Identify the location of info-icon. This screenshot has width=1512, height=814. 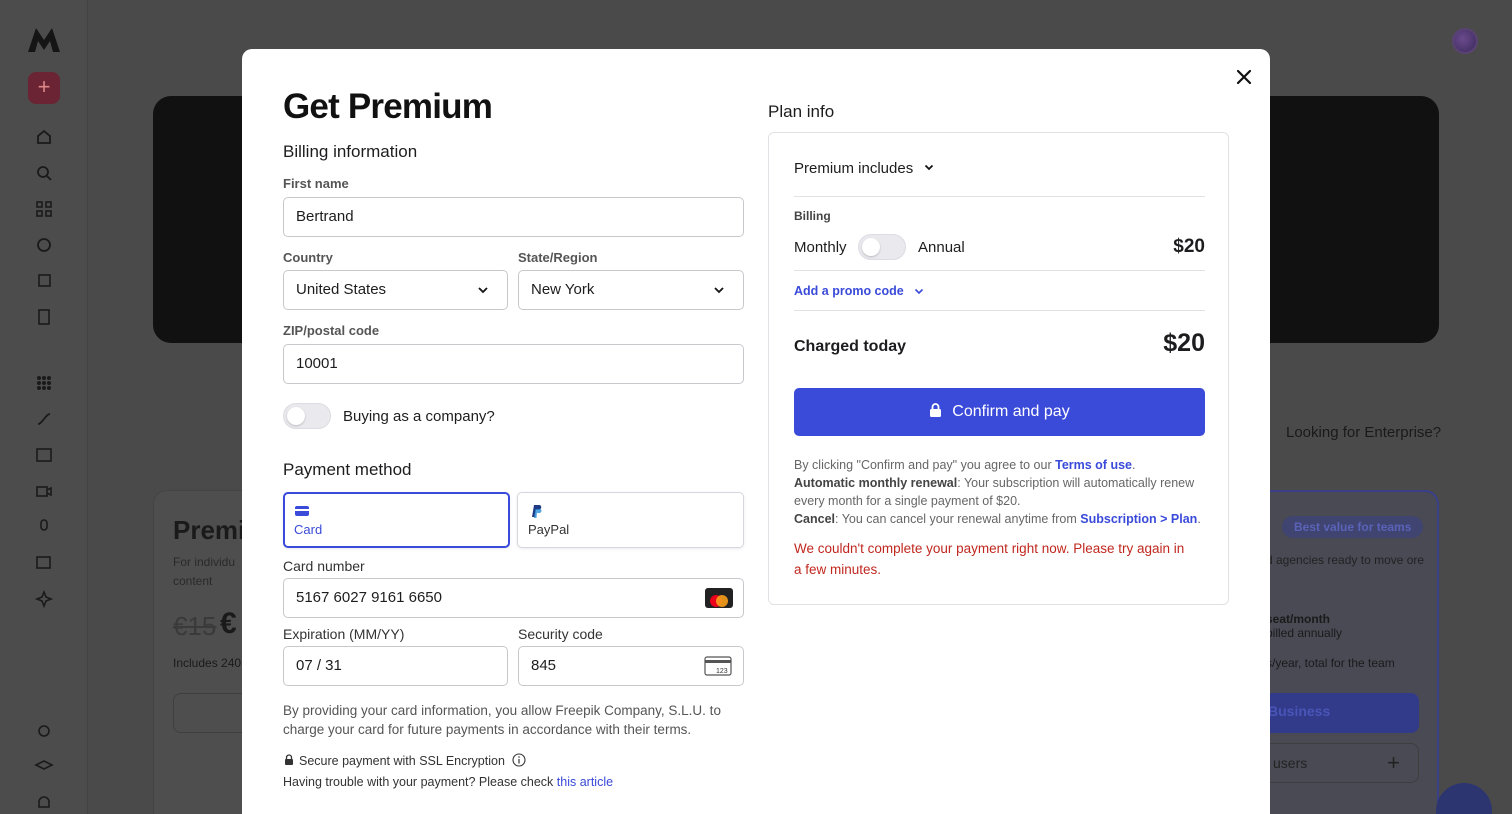
(519, 760).